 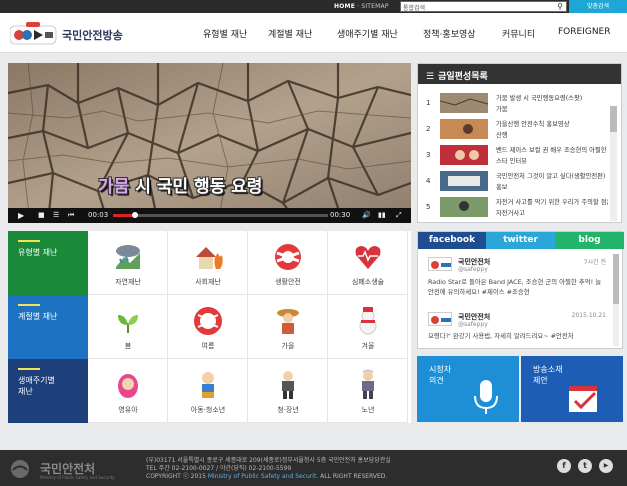 I want to click on category-winter: 겨울, so click(x=368, y=327).